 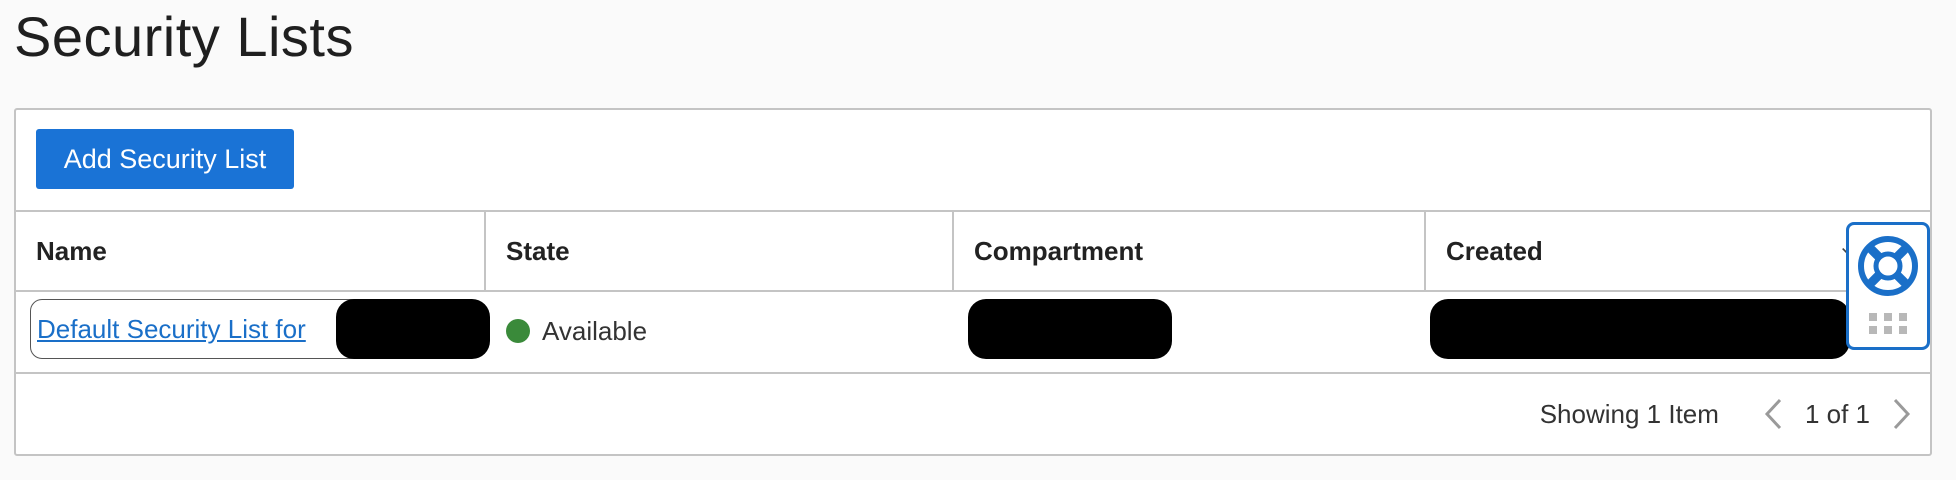 I want to click on chevron-right-icon, so click(x=1902, y=414).